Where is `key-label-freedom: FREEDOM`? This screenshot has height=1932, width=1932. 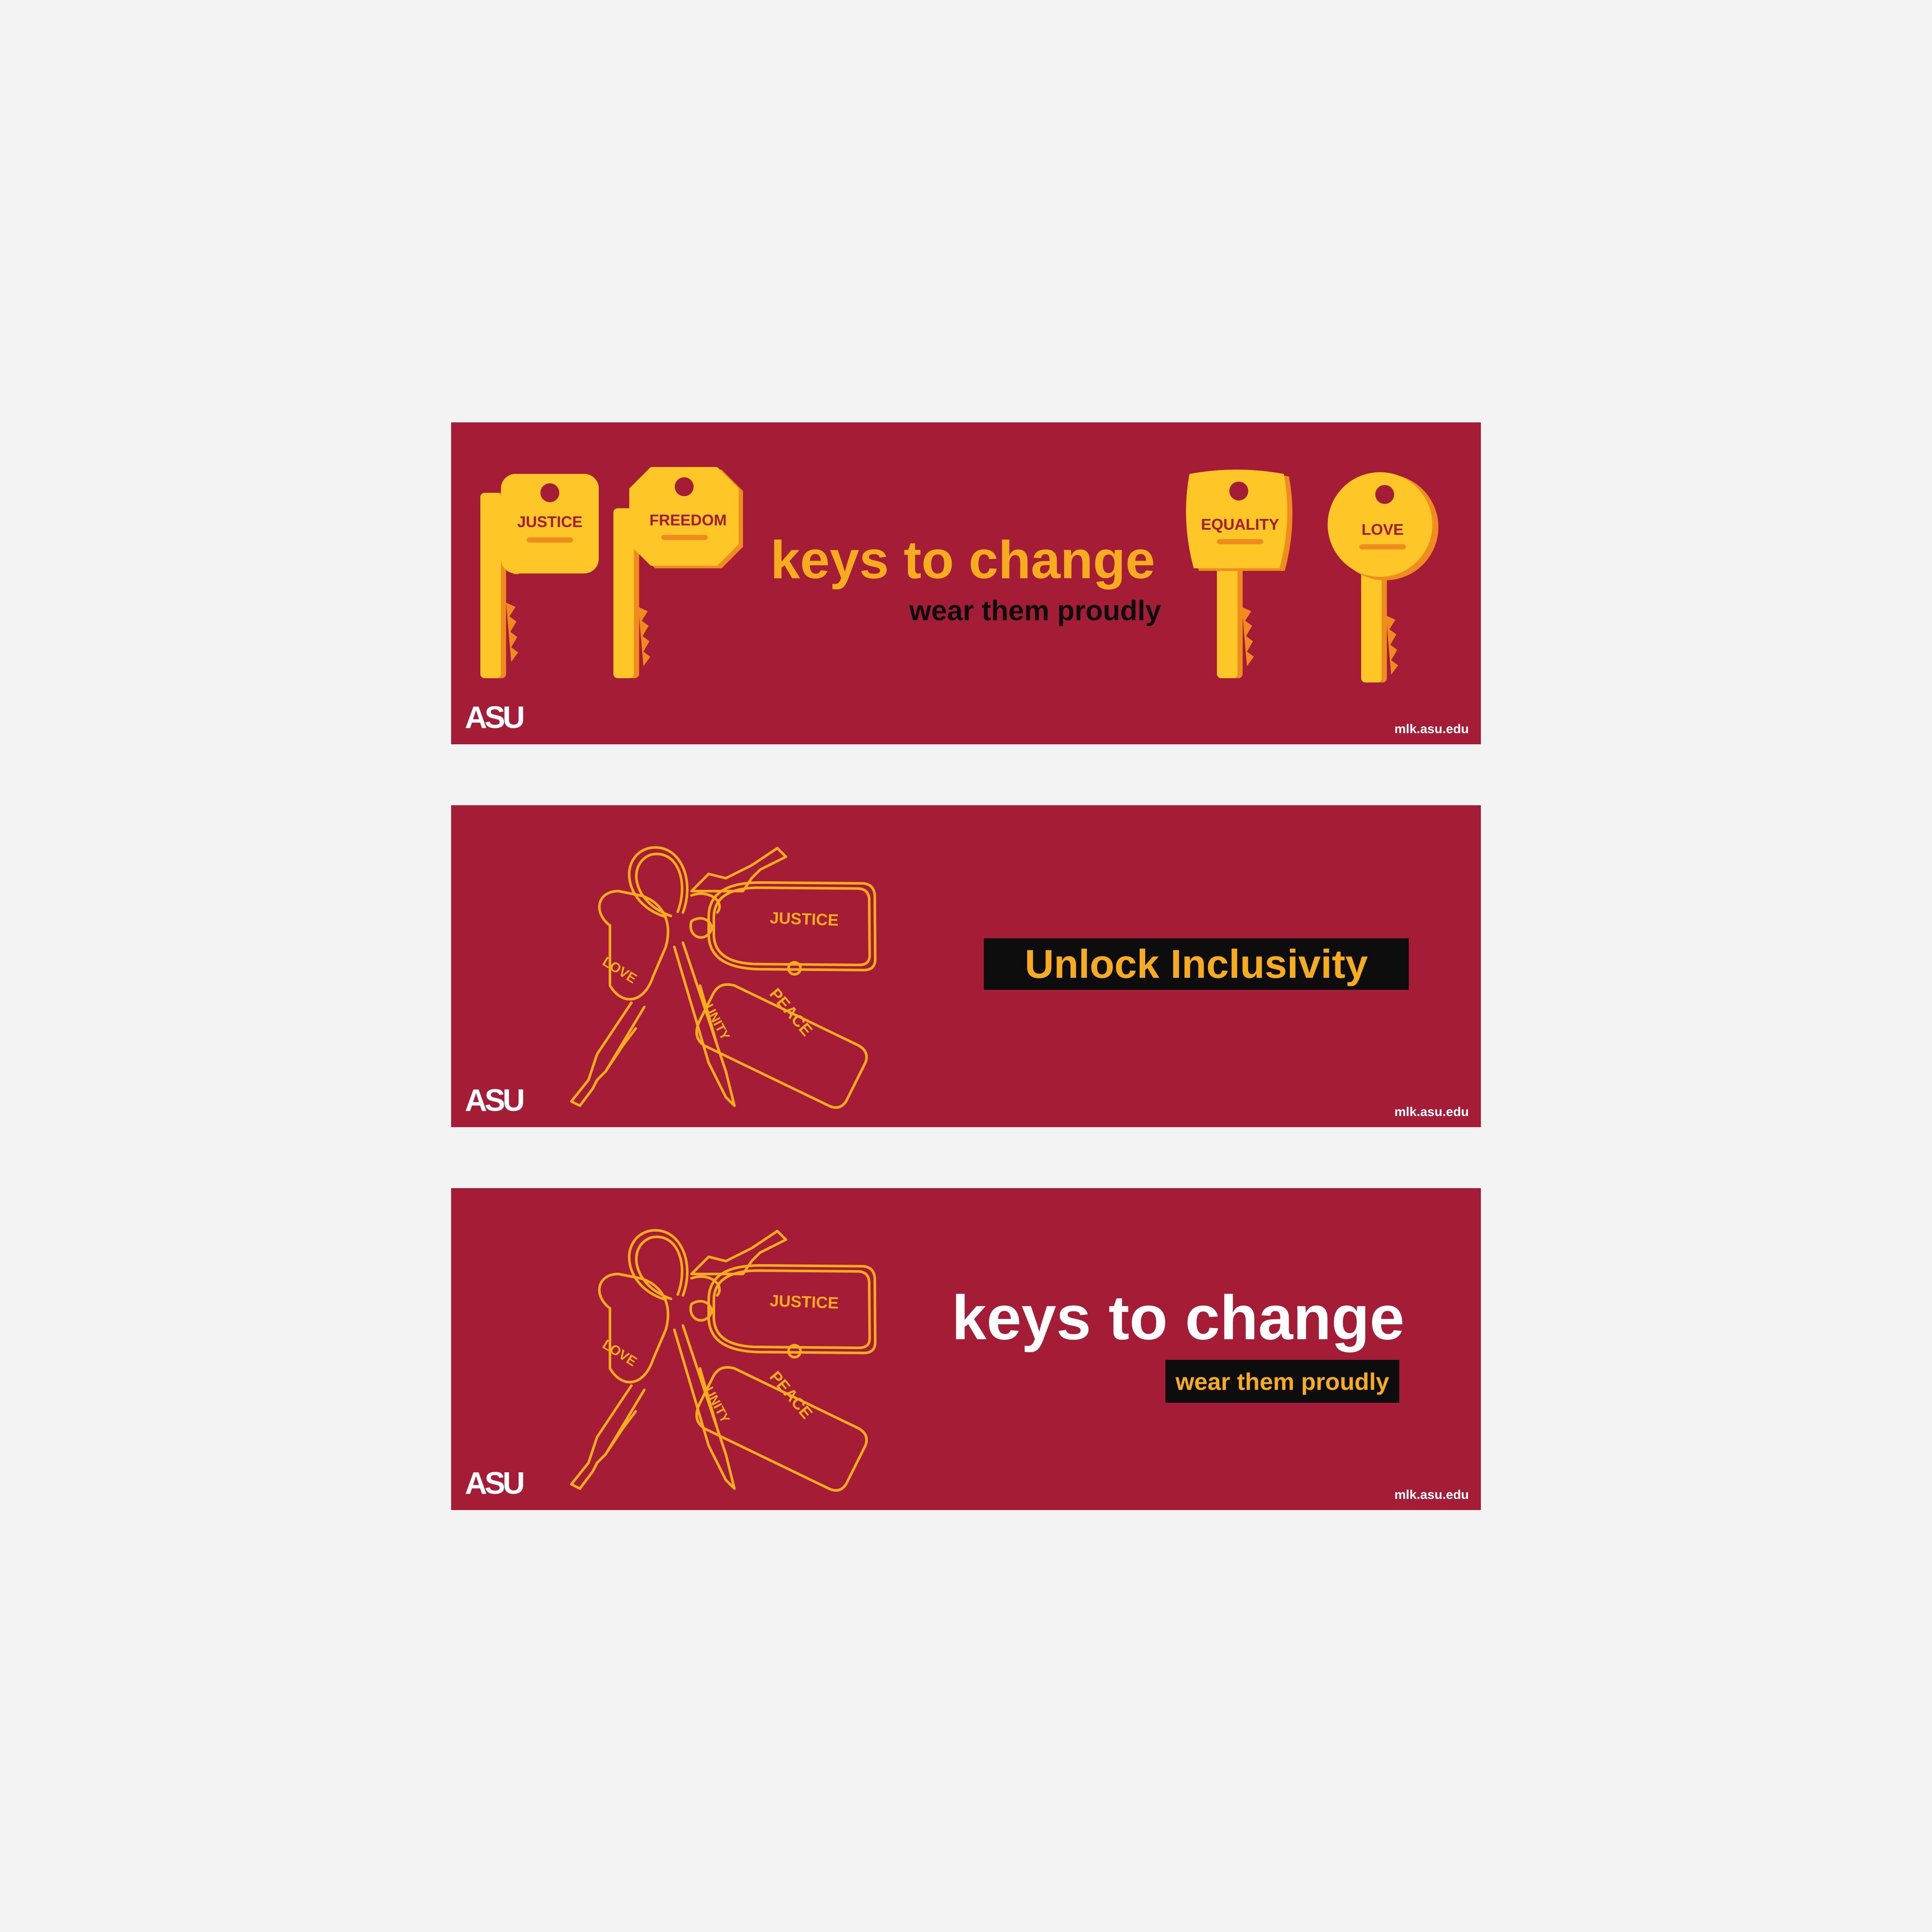
key-label-freedom: FREEDOM is located at coordinates (688, 520).